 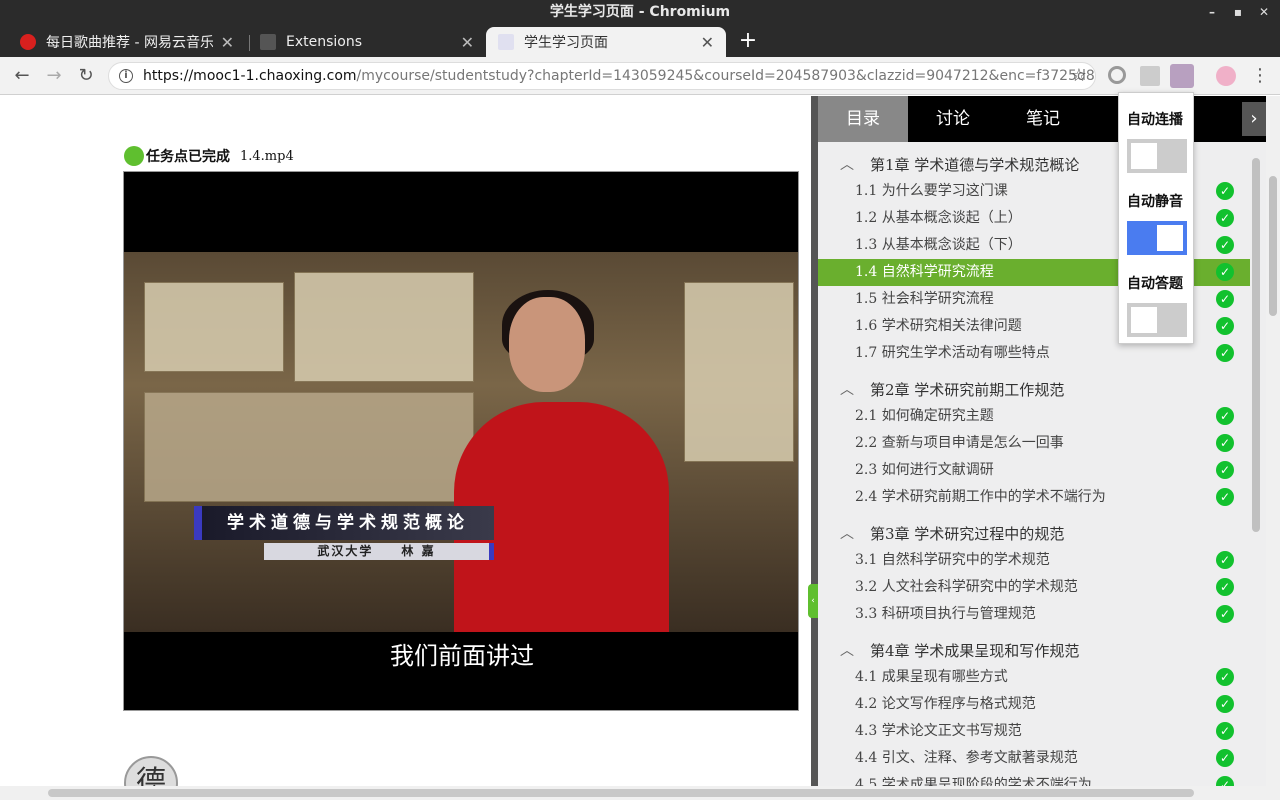 I want to click on back-arrow-icon: ←, so click(x=22, y=76).